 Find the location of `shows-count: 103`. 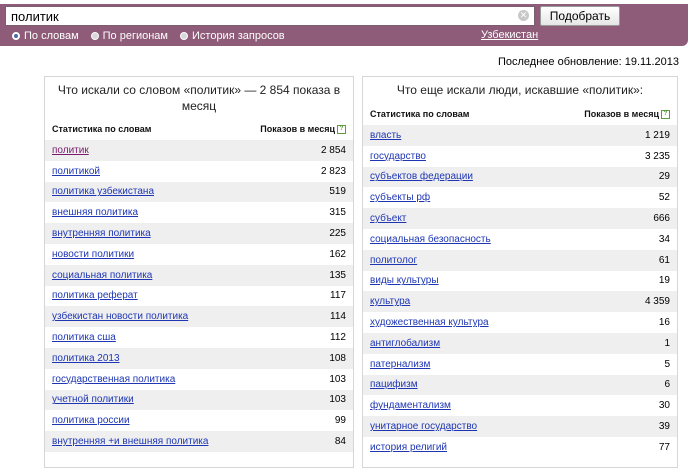

shows-count: 103 is located at coordinates (337, 379).